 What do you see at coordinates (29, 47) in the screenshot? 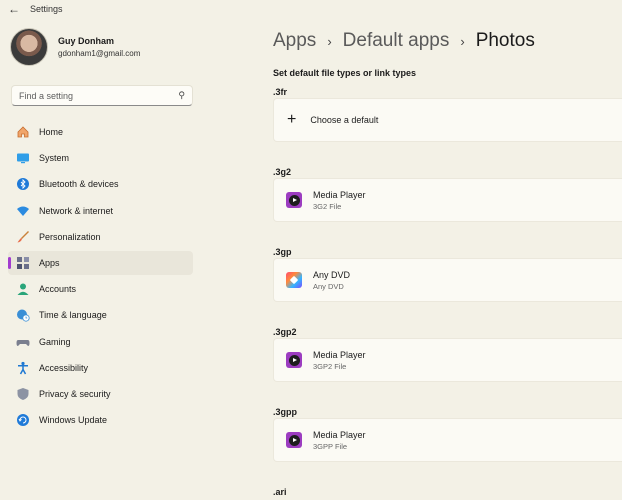
I see `avatar` at bounding box center [29, 47].